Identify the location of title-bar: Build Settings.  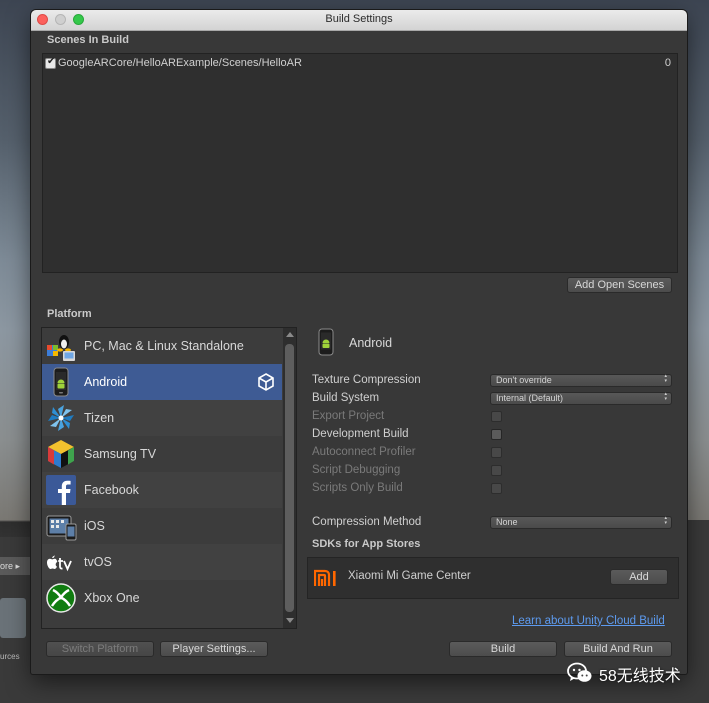
(359, 20).